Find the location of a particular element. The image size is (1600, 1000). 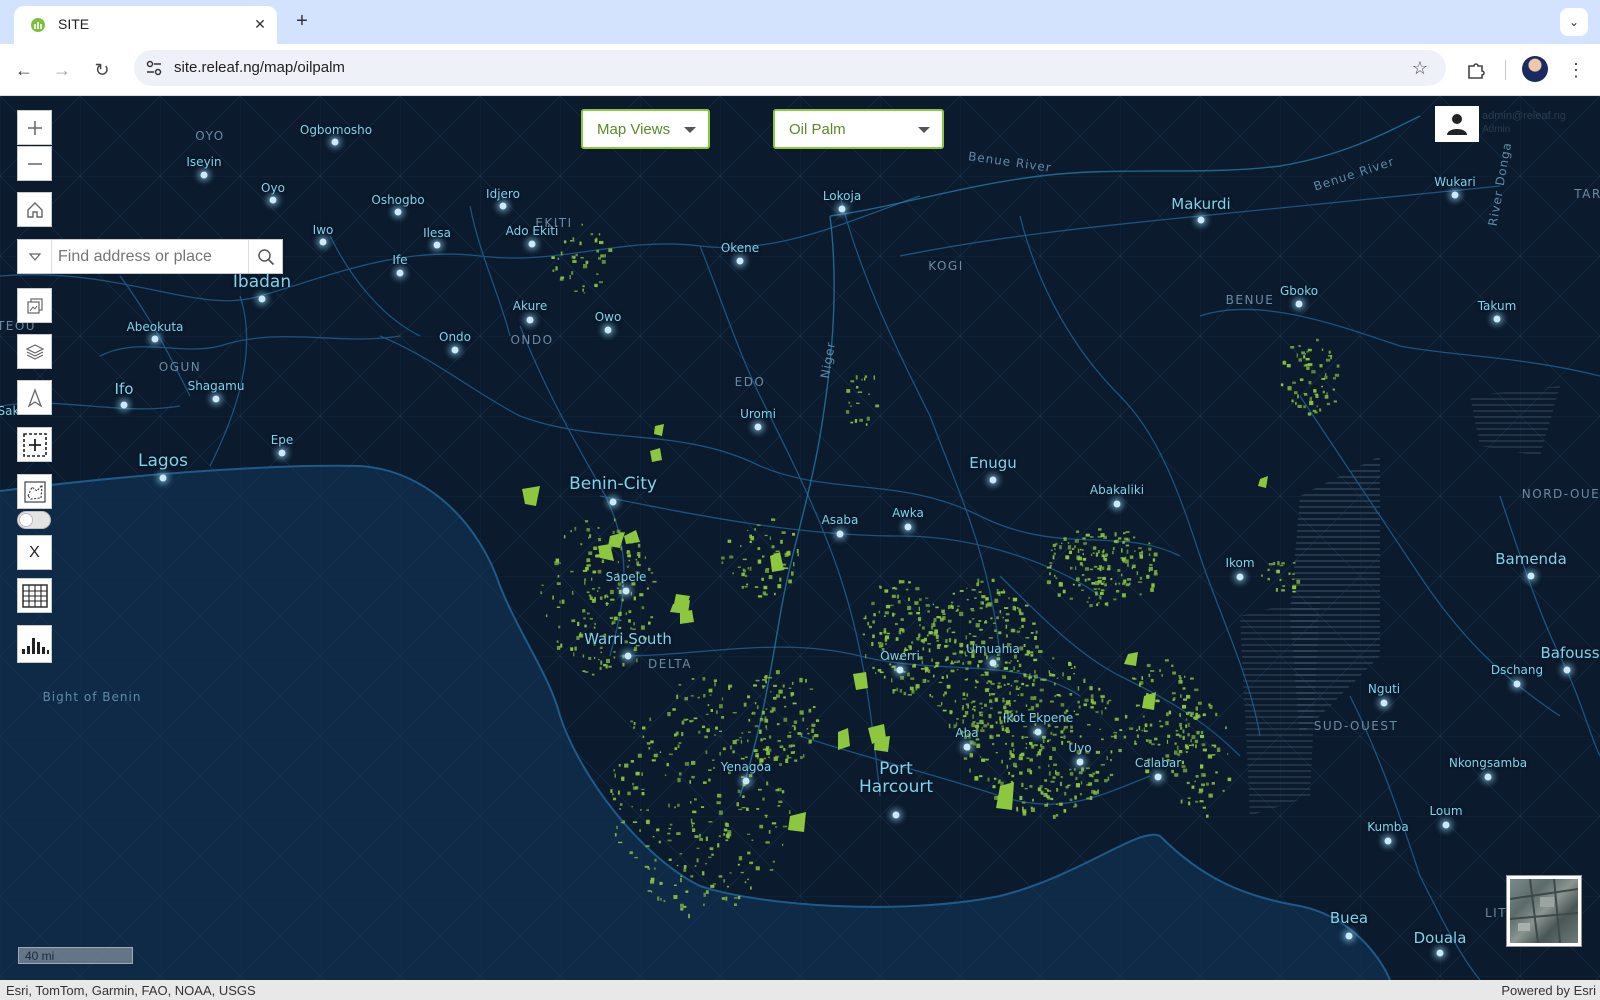

reload-icon: ↻ is located at coordinates (102, 70).